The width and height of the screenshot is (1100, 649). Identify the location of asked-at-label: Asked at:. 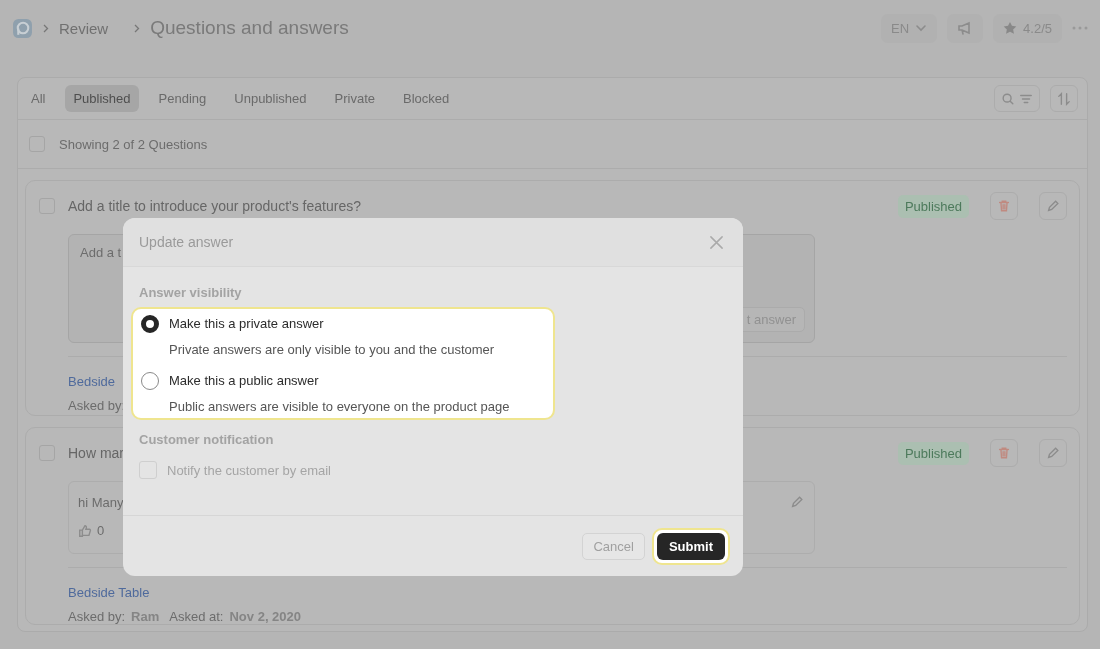
(196, 616).